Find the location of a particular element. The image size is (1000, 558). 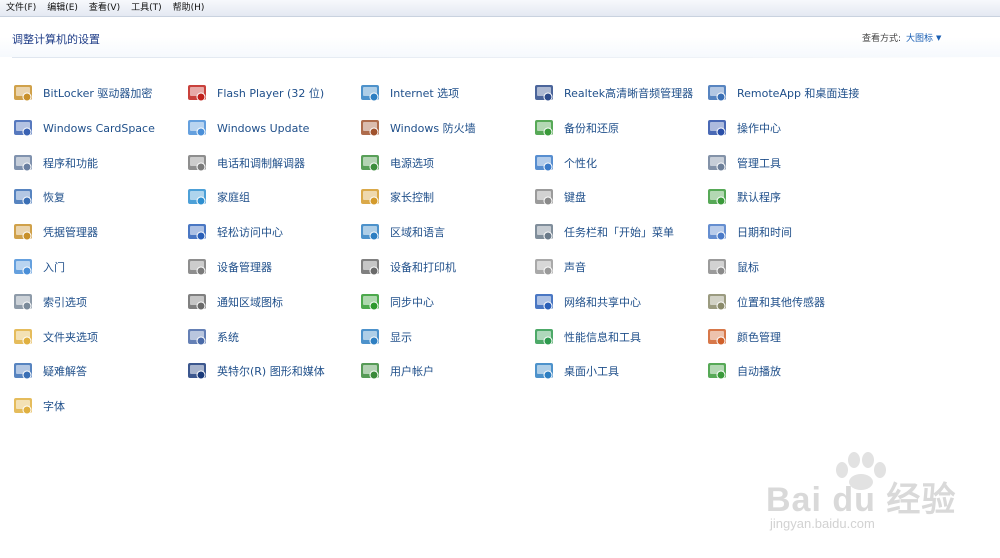

network-icon is located at coordinates (544, 302).